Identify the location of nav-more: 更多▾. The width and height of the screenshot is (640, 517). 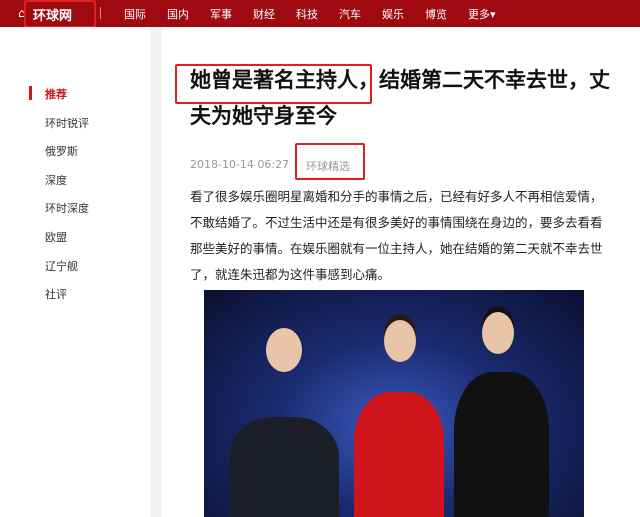
(482, 14).